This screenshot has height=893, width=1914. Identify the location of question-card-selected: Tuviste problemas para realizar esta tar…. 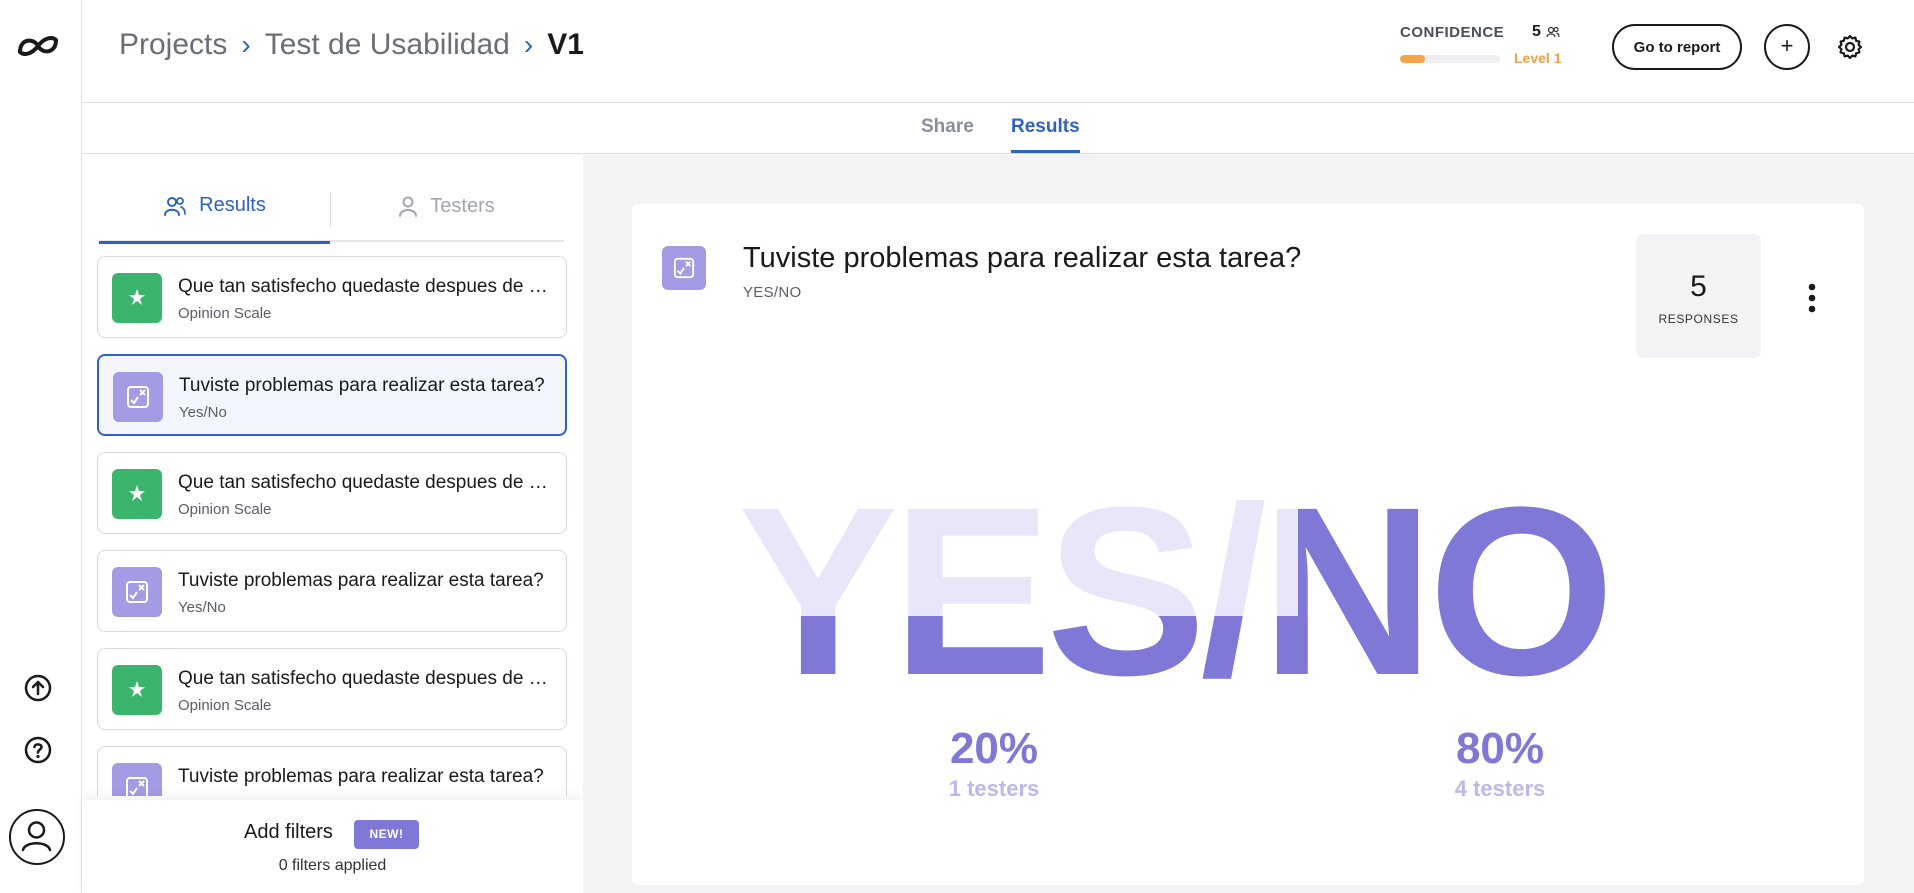
(332, 395).